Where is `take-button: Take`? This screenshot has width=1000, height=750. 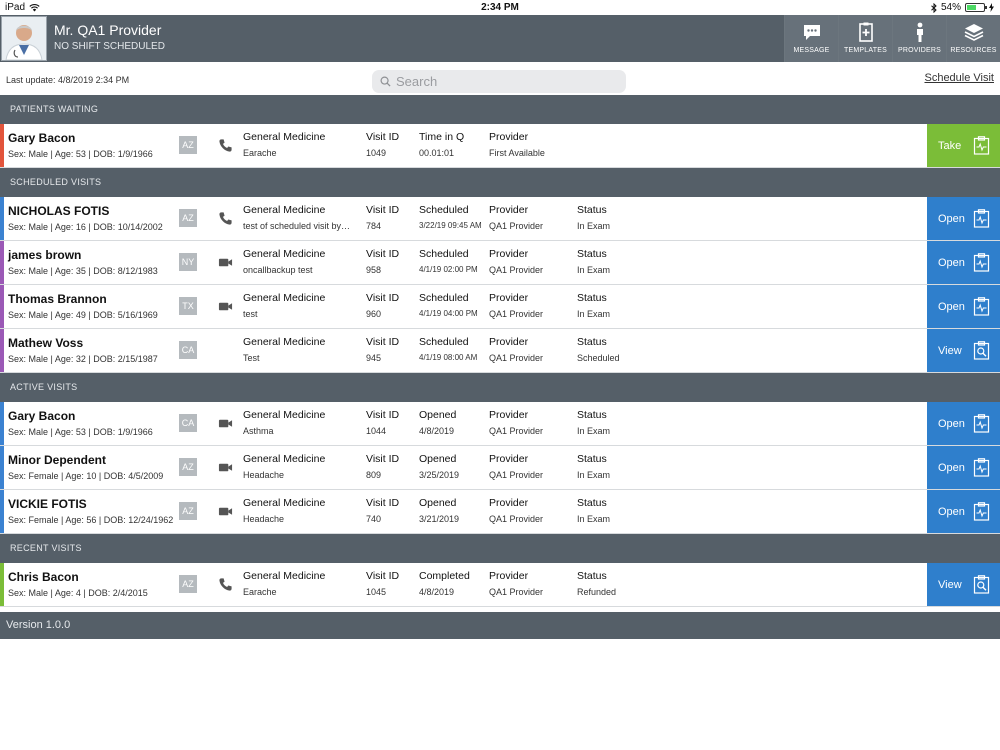
take-button: Take is located at coordinates (963, 145).